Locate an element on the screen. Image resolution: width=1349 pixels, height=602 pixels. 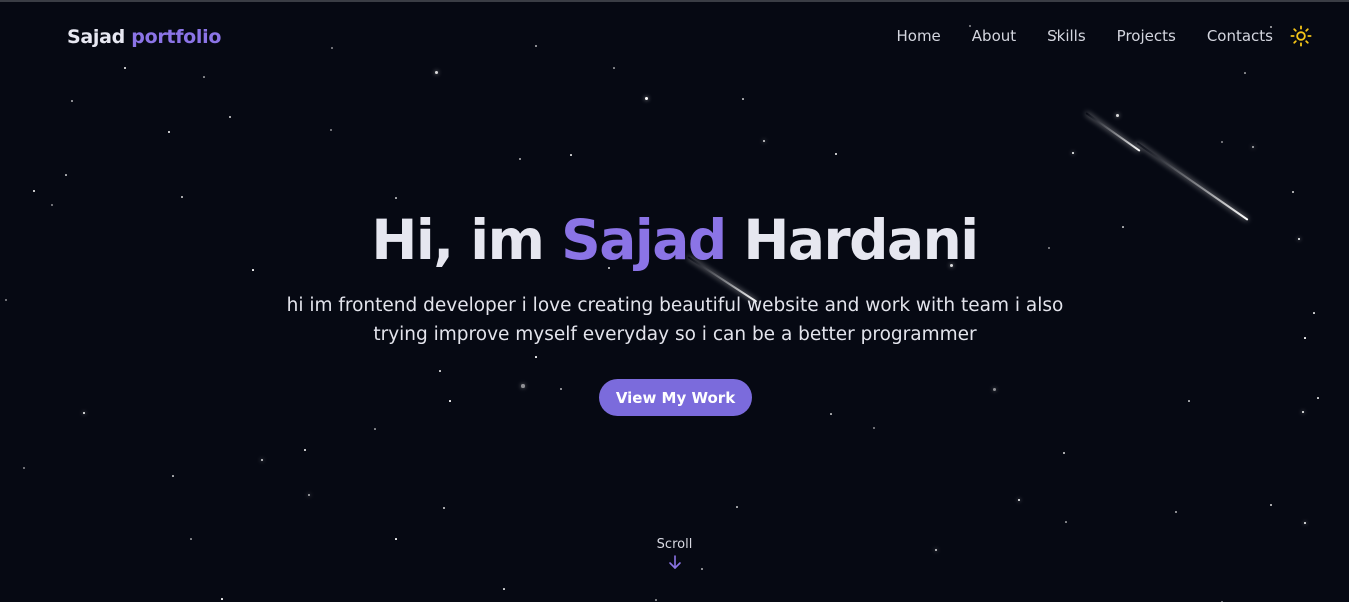
logo-name: Sajad is located at coordinates (96, 37).